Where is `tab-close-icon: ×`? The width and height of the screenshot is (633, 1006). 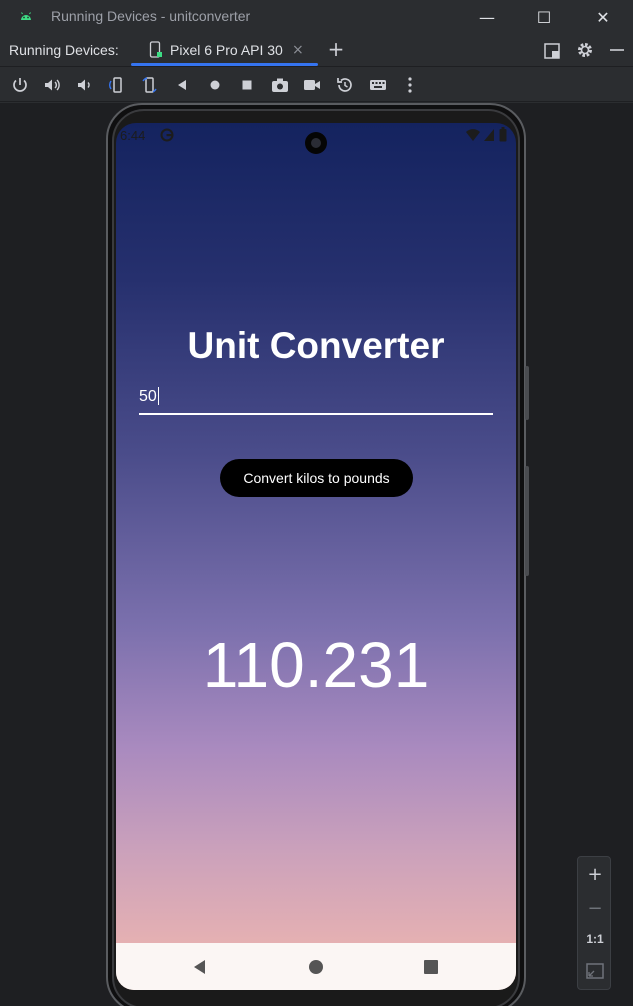
tab-close-icon: × is located at coordinates (298, 50).